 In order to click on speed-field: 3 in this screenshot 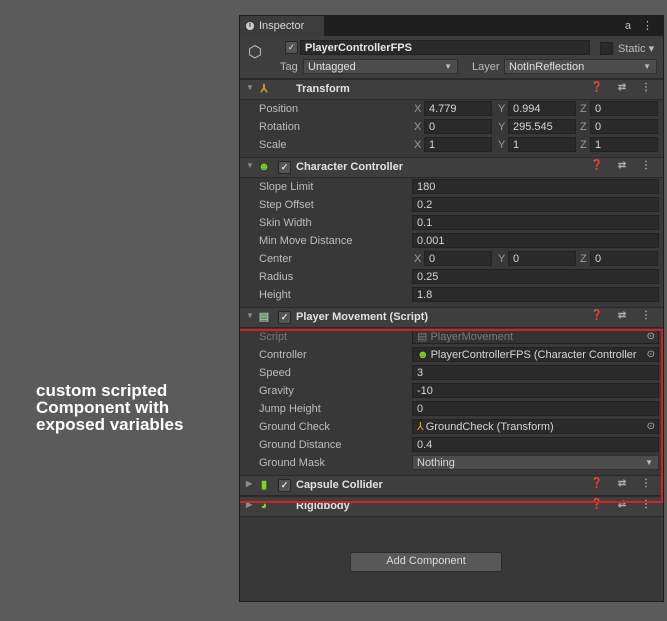, I will do `click(535, 372)`.